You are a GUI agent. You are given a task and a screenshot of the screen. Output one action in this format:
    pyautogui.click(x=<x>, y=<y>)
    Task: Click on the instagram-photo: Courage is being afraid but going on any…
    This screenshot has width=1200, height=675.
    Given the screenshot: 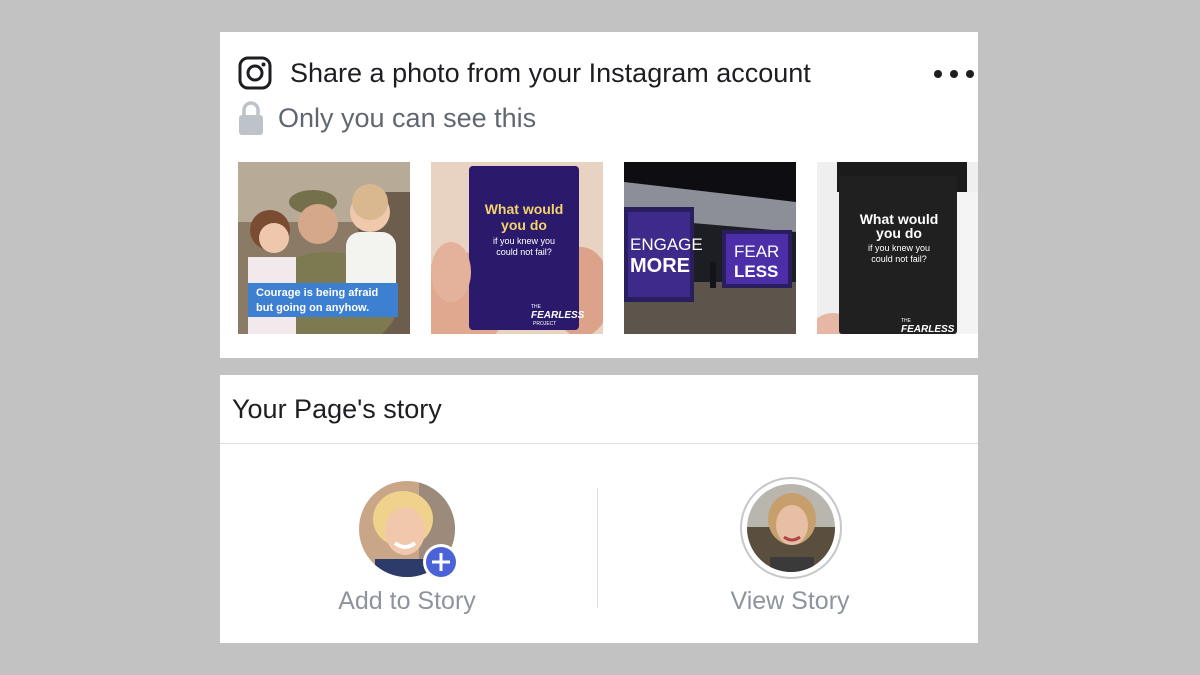 What is the action you would take?
    pyautogui.click(x=324, y=248)
    